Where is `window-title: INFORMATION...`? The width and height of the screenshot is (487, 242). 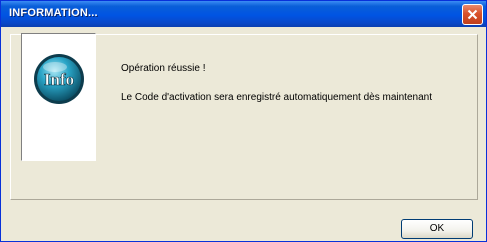
window-title: INFORMATION... is located at coordinates (53, 13).